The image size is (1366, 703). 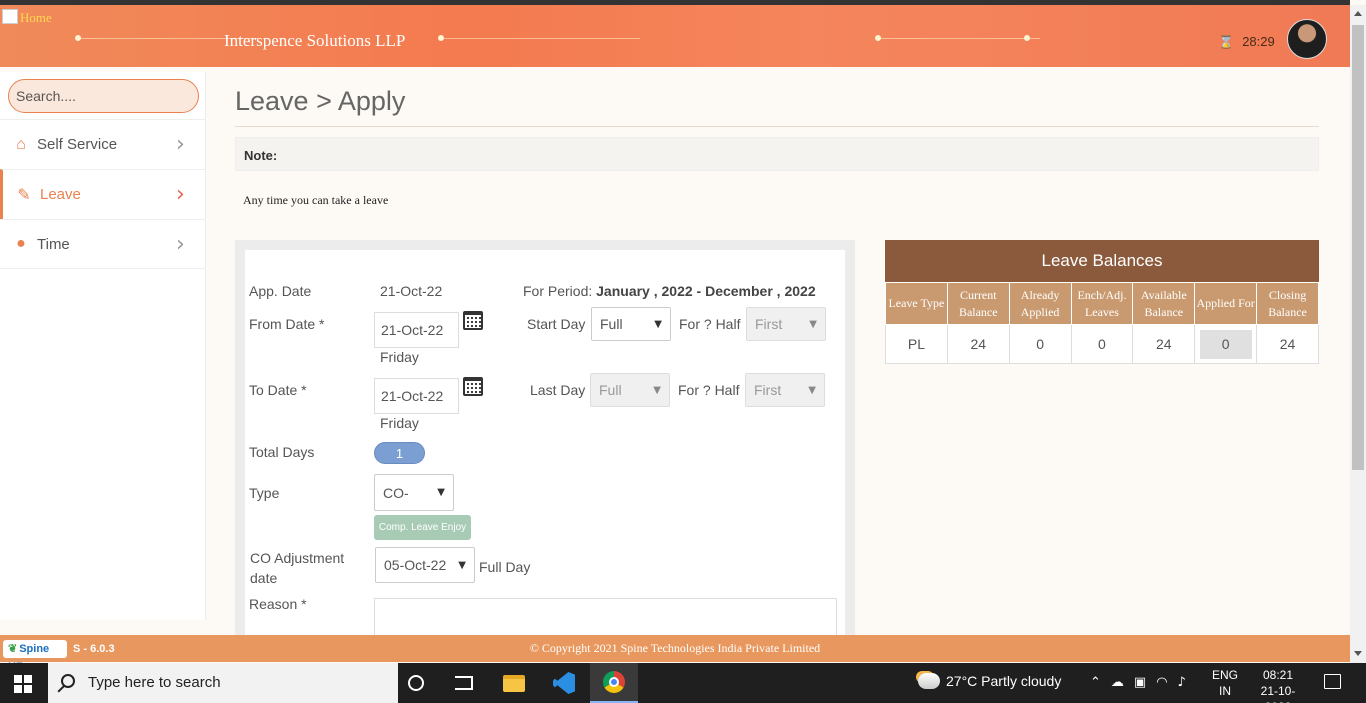 What do you see at coordinates (316, 200) in the screenshot?
I see `note-text: Any time you can take a leave` at bounding box center [316, 200].